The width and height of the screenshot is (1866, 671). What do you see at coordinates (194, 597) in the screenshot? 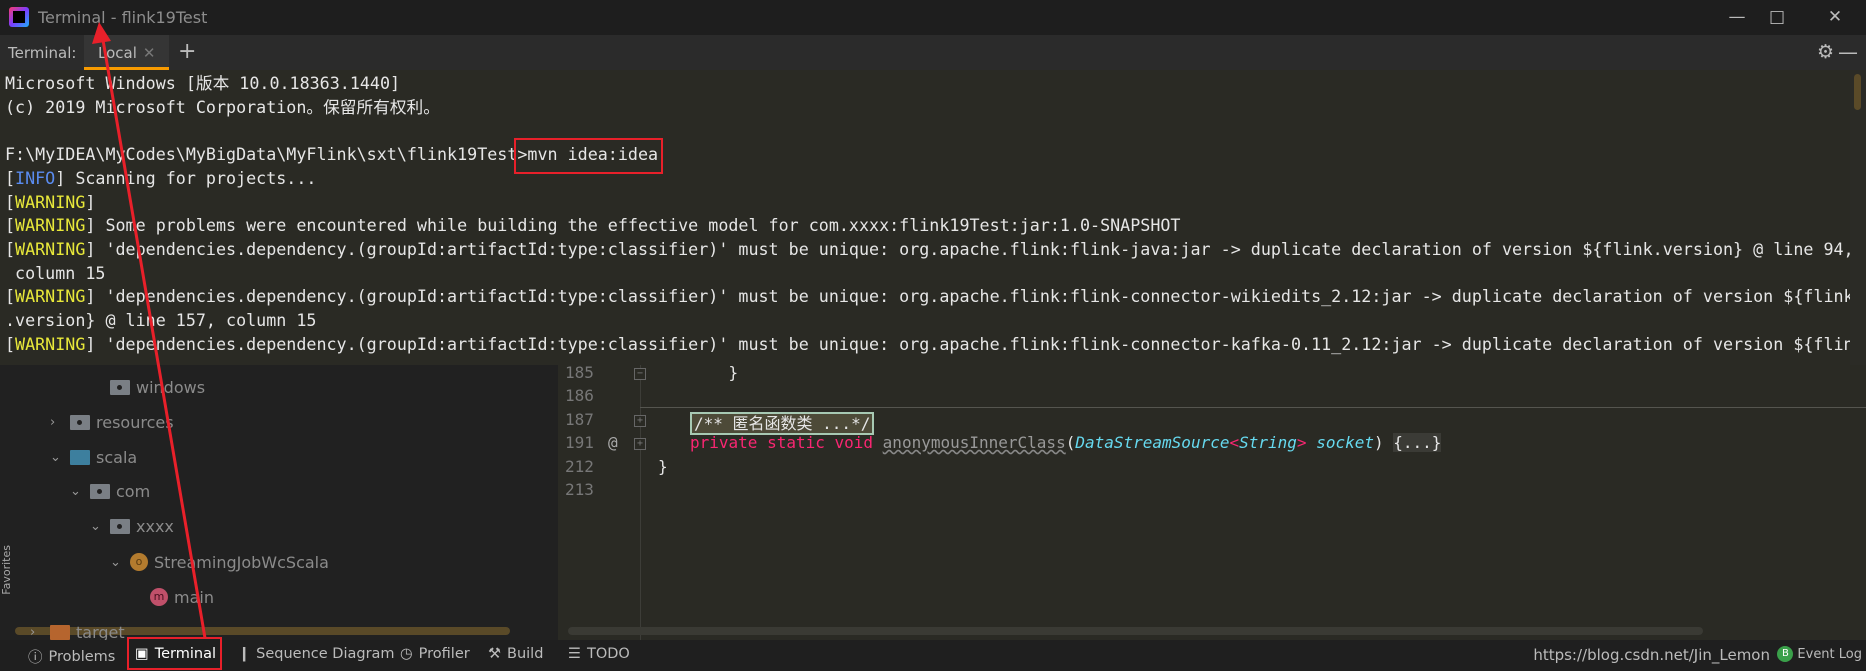
I see `tree-item-label: main` at bounding box center [194, 597].